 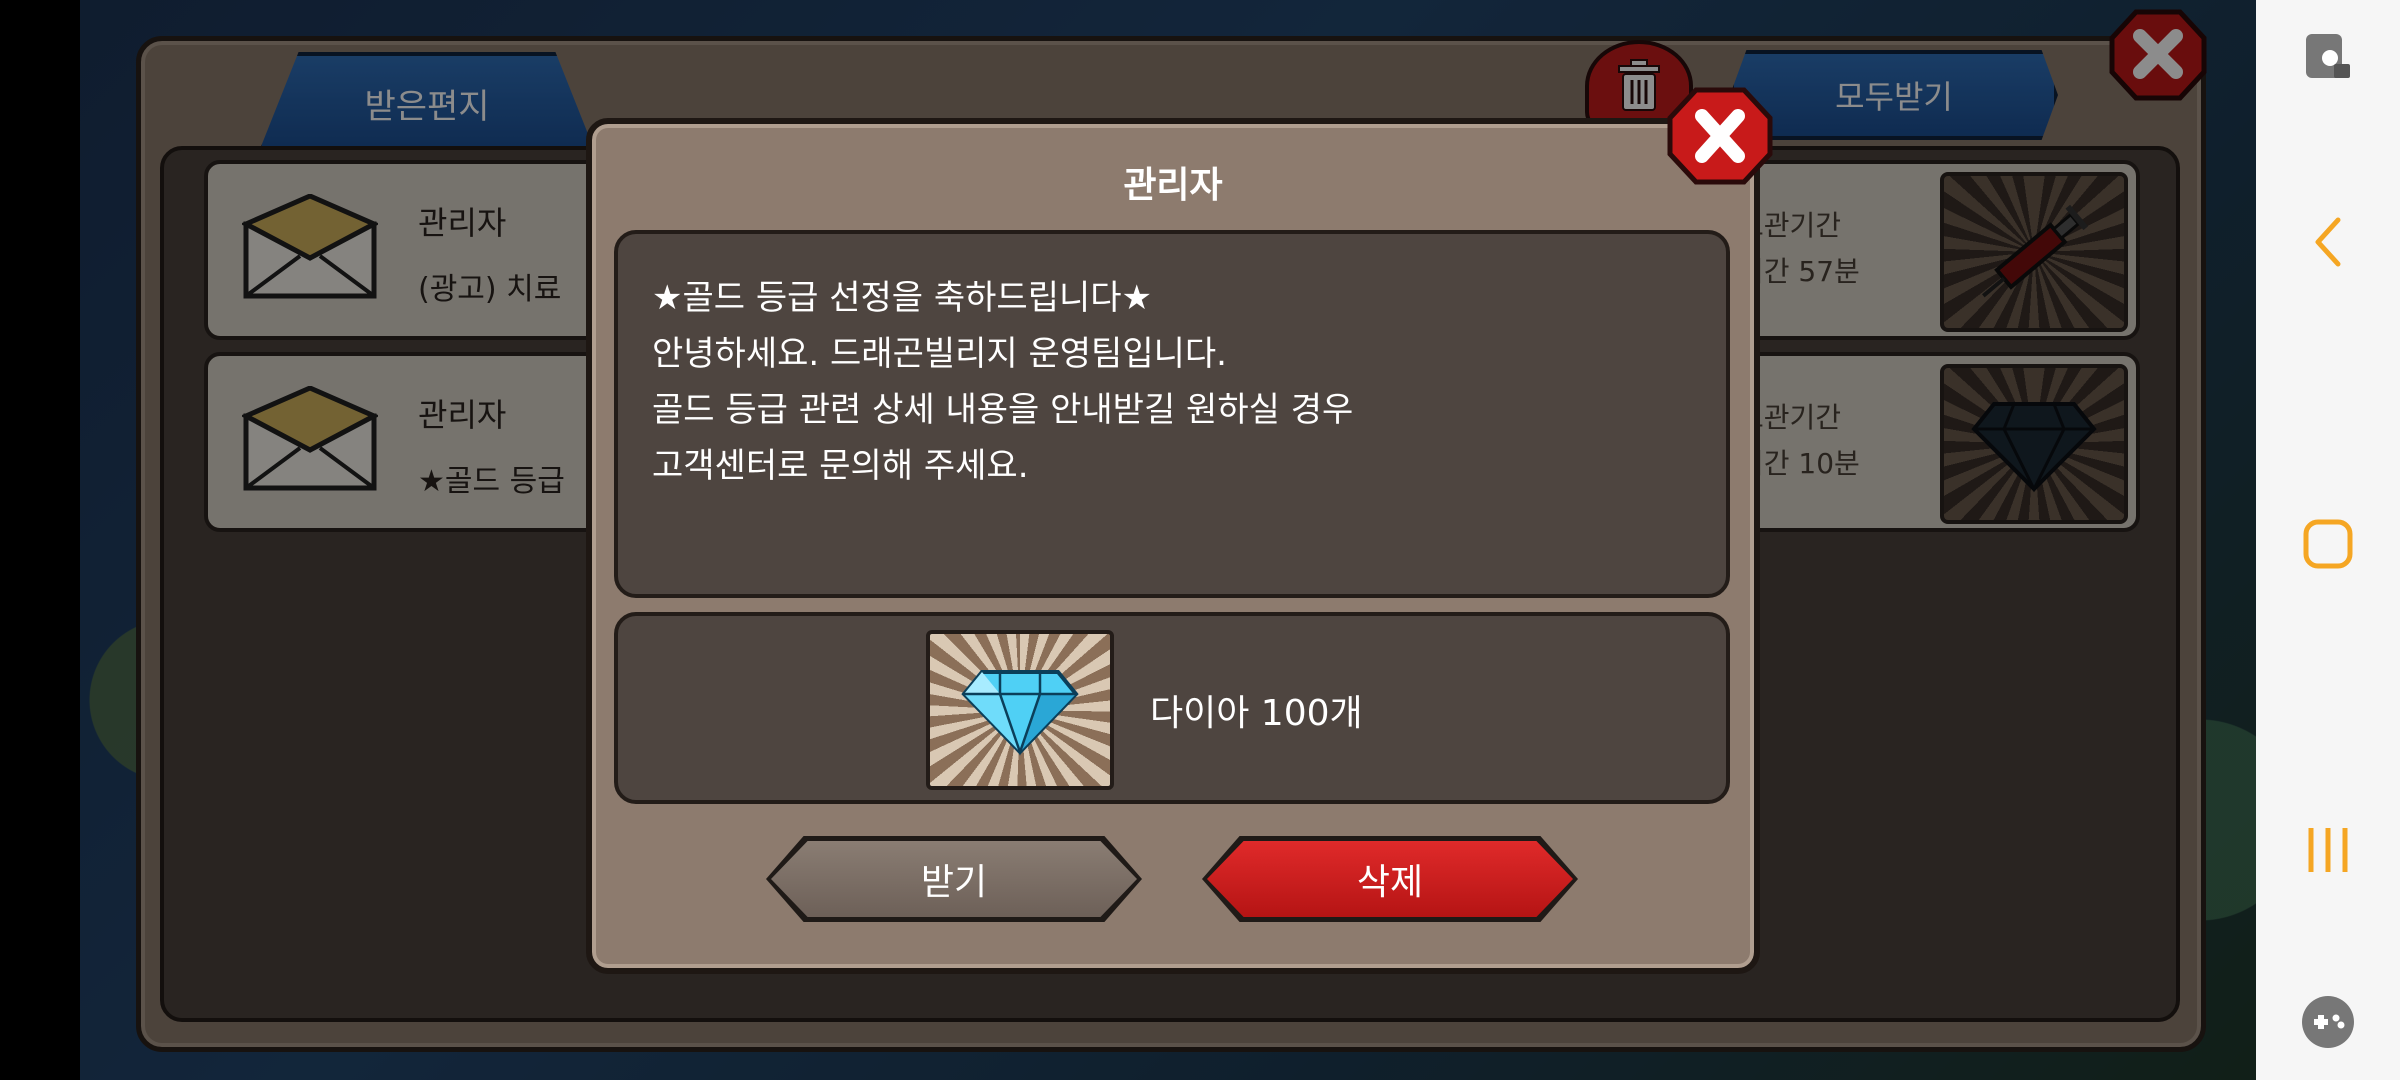 What do you see at coordinates (1390, 882) in the screenshot?
I see `delete-button-label: 삭제` at bounding box center [1390, 882].